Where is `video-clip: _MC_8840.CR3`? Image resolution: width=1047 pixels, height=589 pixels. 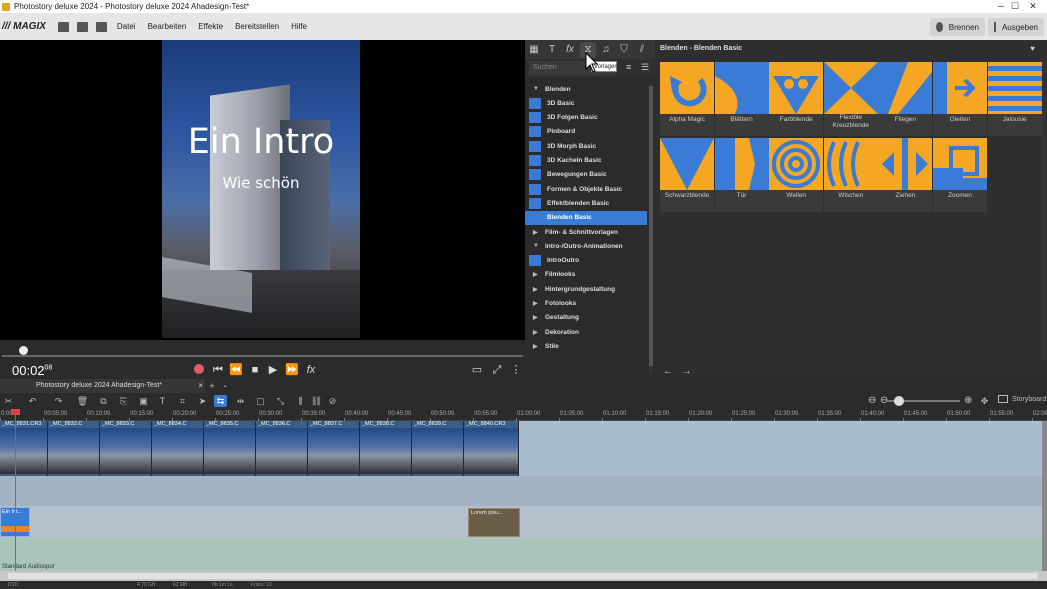
video-clip: _MC_8840.CR3 is located at coordinates (491, 448).